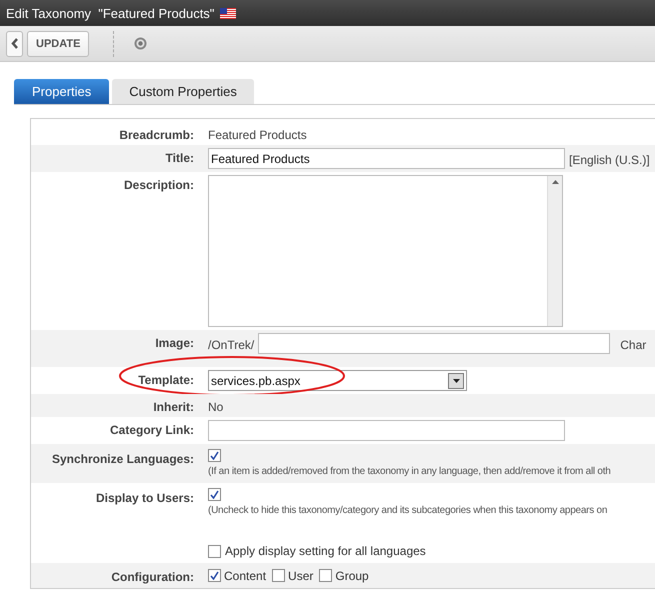 This screenshot has height=610, width=655. I want to click on field-label: Category Link:, so click(151, 430).